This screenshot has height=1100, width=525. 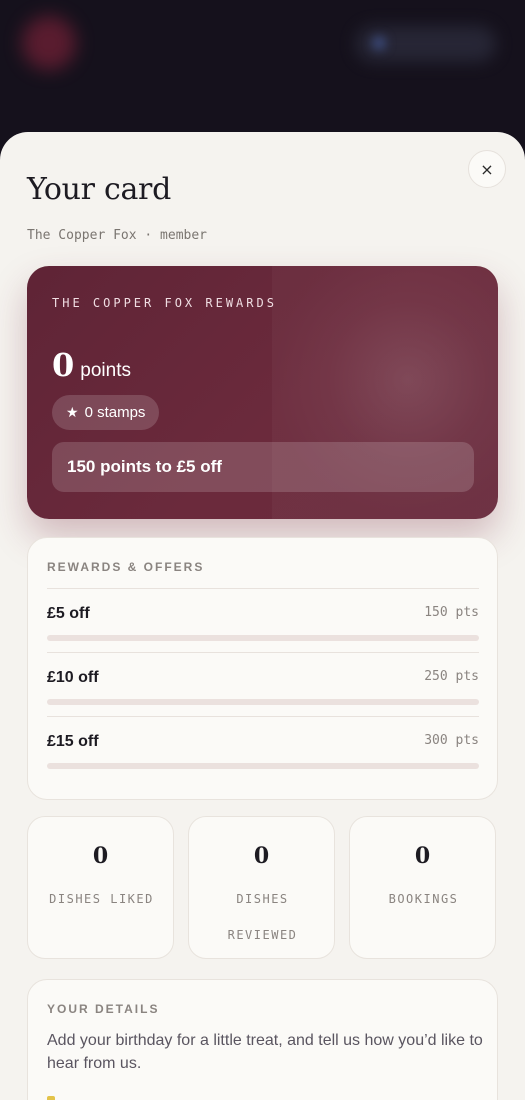 What do you see at coordinates (51, 1098) in the screenshot?
I see `cake-icon` at bounding box center [51, 1098].